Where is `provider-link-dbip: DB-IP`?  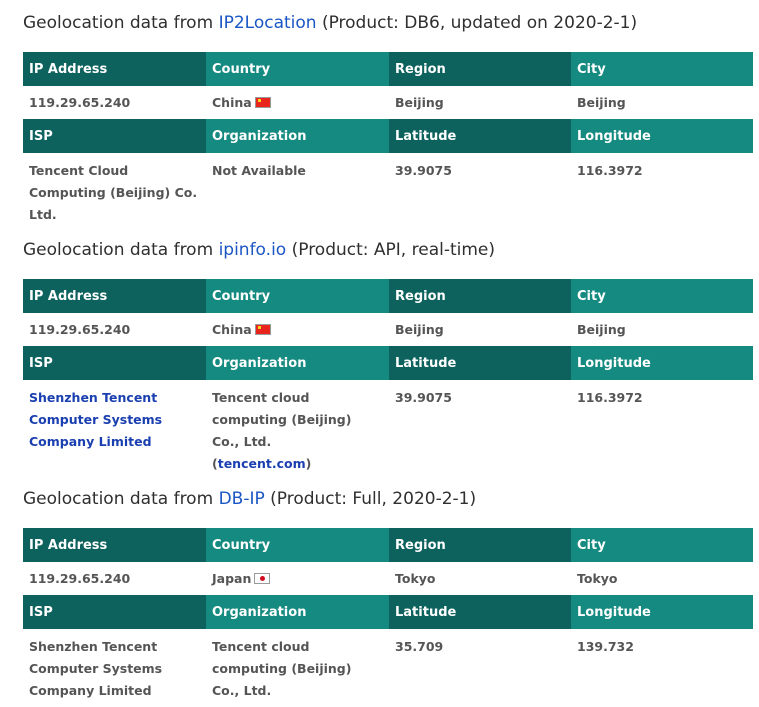 provider-link-dbip: DB-IP is located at coordinates (242, 499).